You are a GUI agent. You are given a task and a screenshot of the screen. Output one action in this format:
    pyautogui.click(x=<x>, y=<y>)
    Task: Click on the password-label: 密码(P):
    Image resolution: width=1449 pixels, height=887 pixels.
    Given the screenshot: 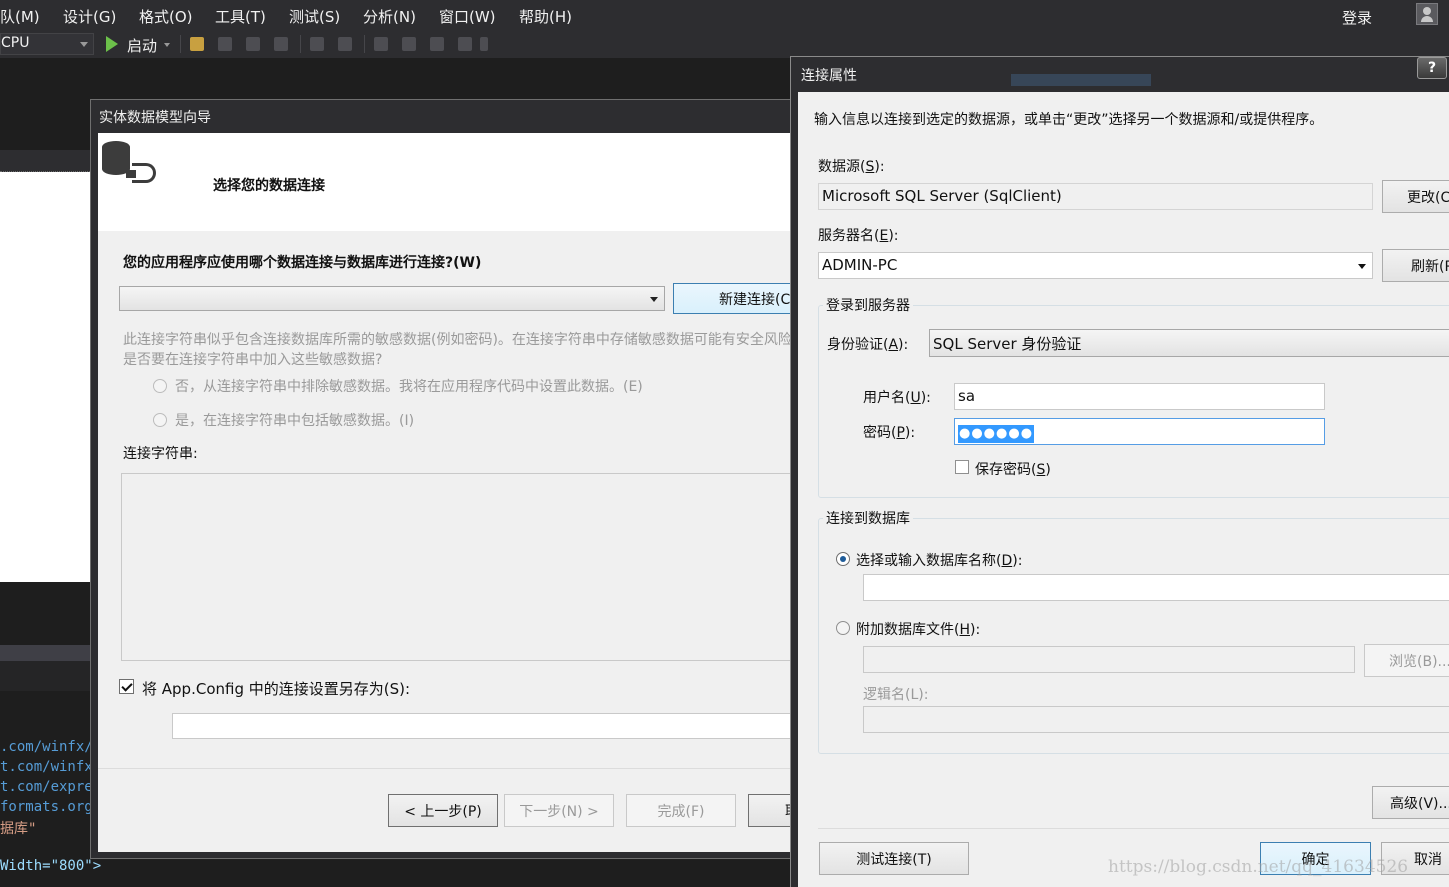 What is the action you would take?
    pyautogui.click(x=889, y=433)
    